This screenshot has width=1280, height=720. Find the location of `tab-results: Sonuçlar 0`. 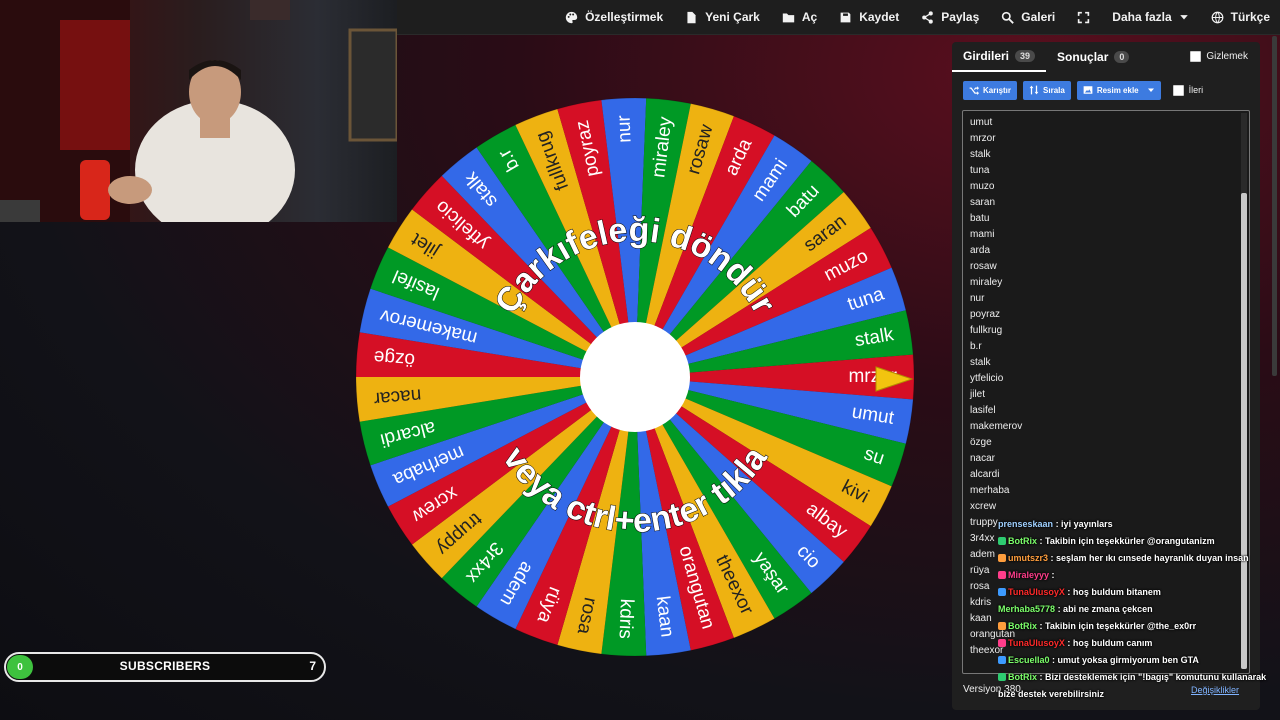

tab-results: Sonuçlar 0 is located at coordinates (1093, 57).